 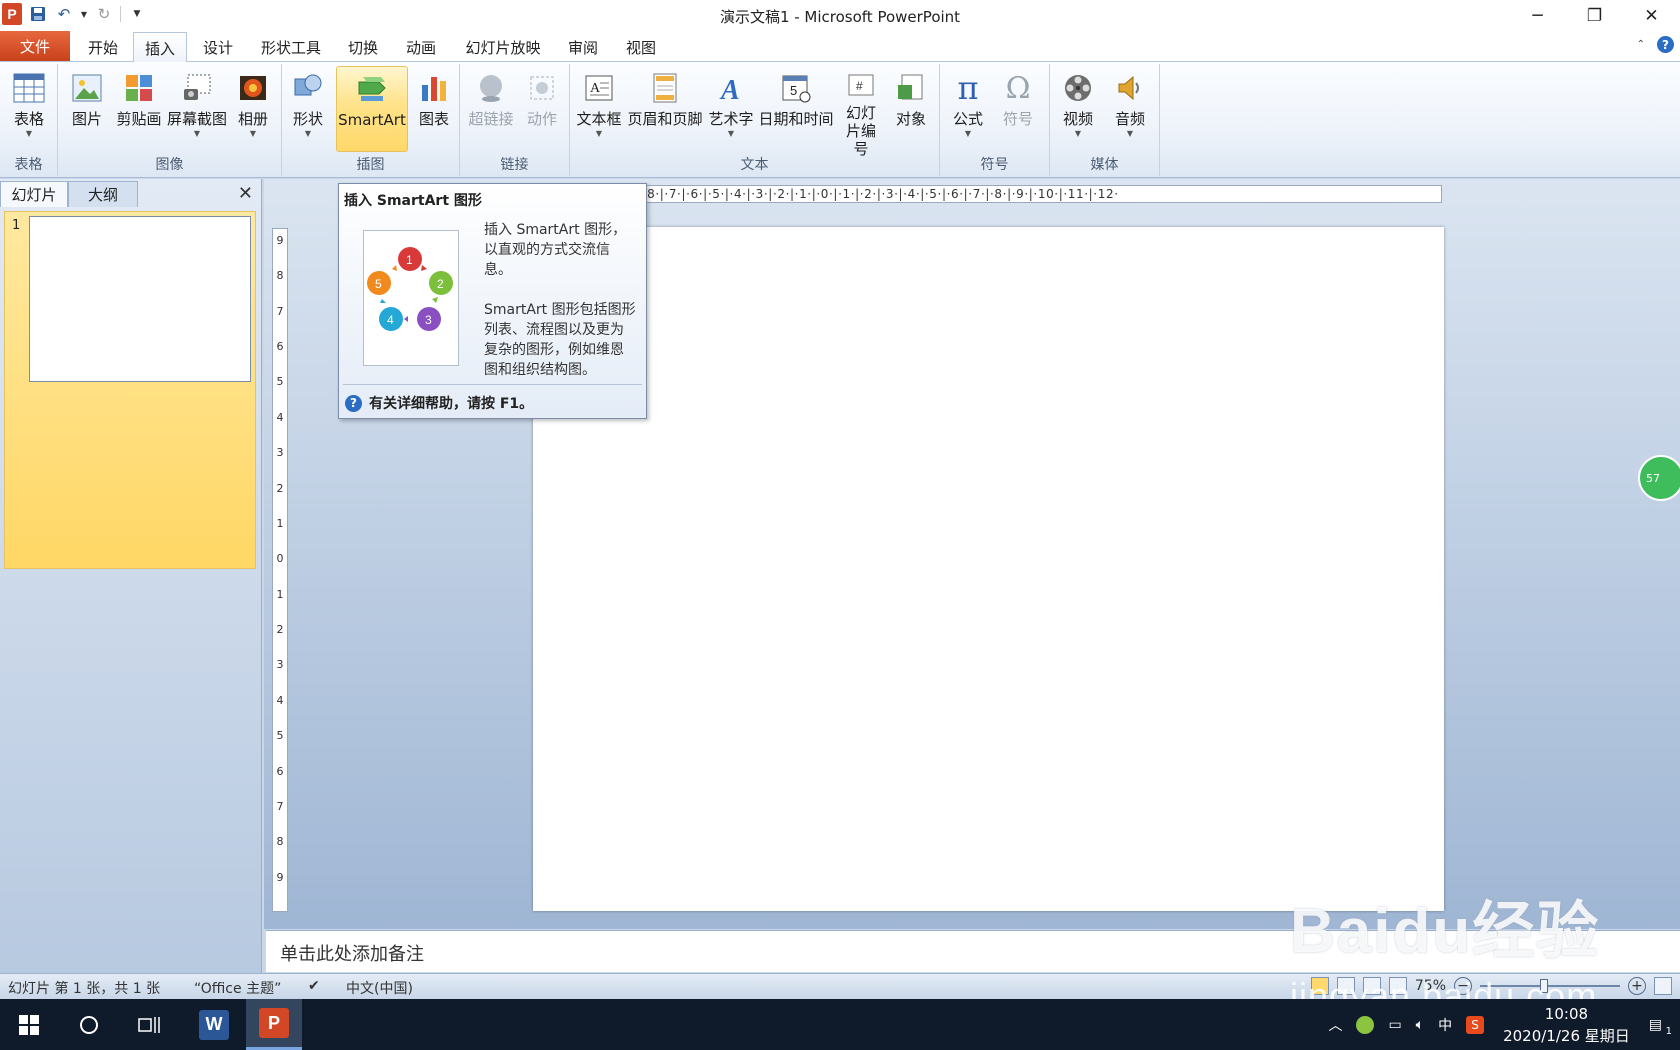 What do you see at coordinates (64, 14) in the screenshot?
I see `undo-icon: ↶` at bounding box center [64, 14].